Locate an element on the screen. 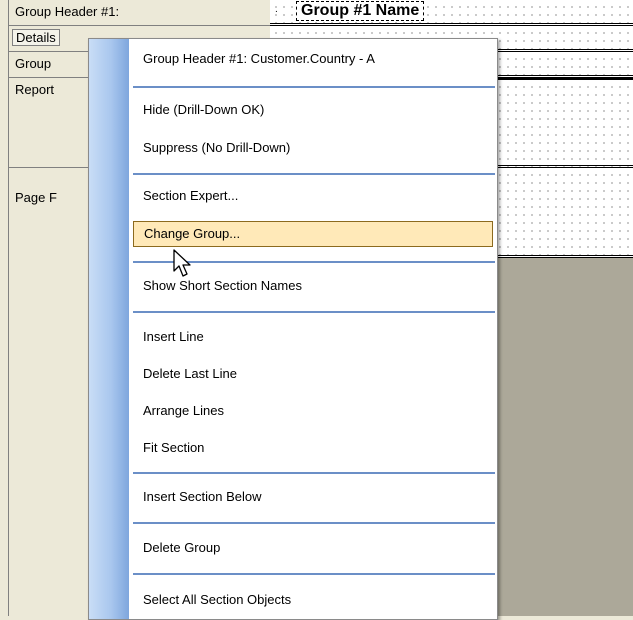 The height and width of the screenshot is (620, 633). menu-item-insert-section-below: Insert Section Below is located at coordinates (313, 497).